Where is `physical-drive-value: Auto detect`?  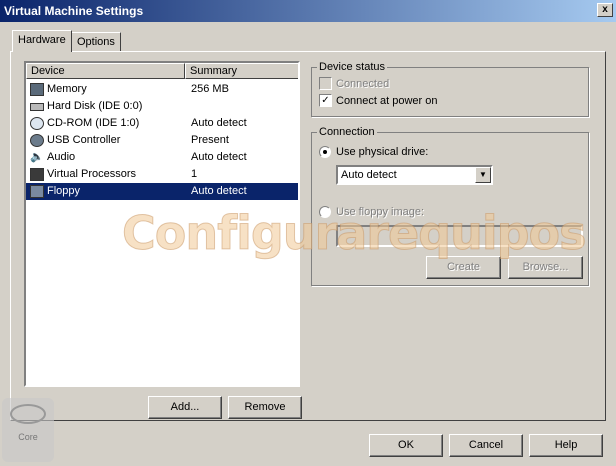
physical-drive-value: Auto detect is located at coordinates (369, 175).